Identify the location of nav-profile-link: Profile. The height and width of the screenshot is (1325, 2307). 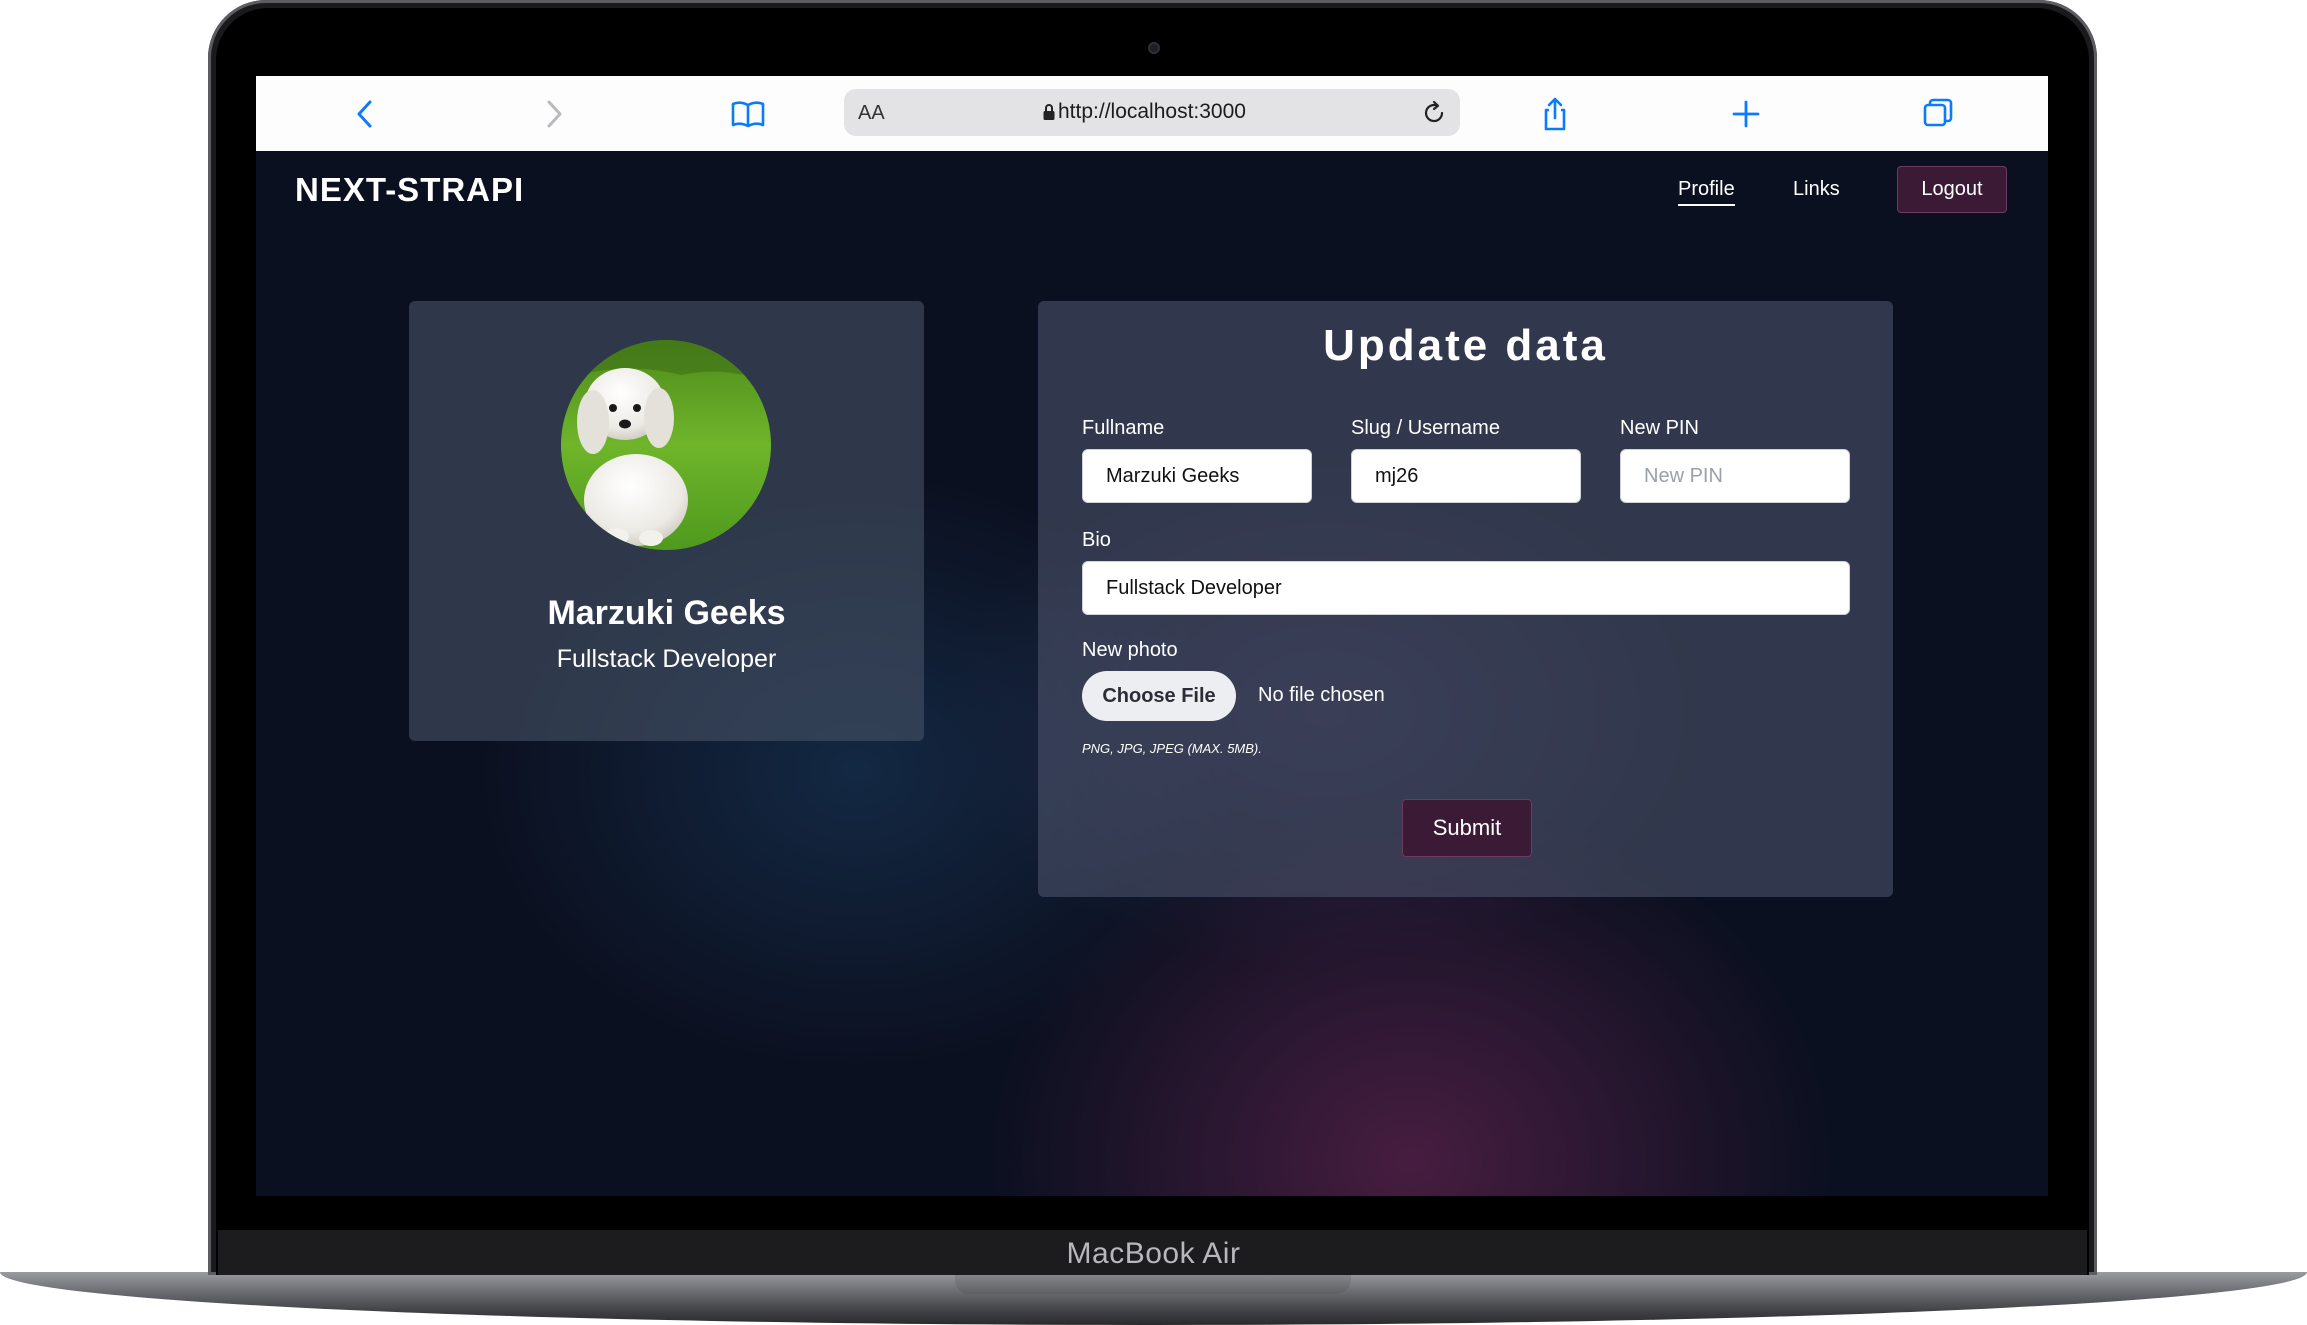
(1706, 192).